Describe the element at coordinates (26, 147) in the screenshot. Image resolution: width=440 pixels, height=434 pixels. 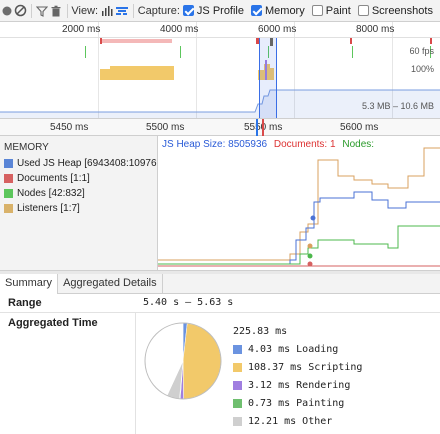
I see `memory-title: MEMORY` at that location.